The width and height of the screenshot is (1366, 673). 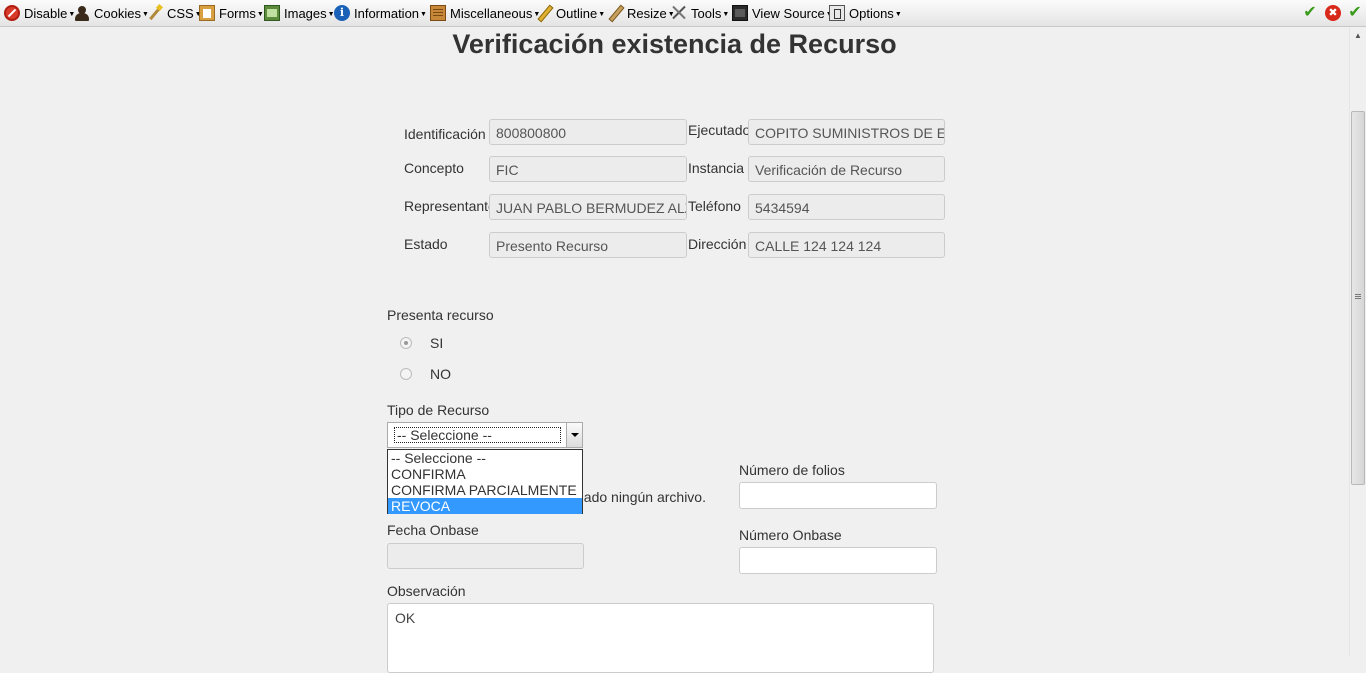 I want to click on file-status-text: nado ningún archivo., so click(x=641, y=497).